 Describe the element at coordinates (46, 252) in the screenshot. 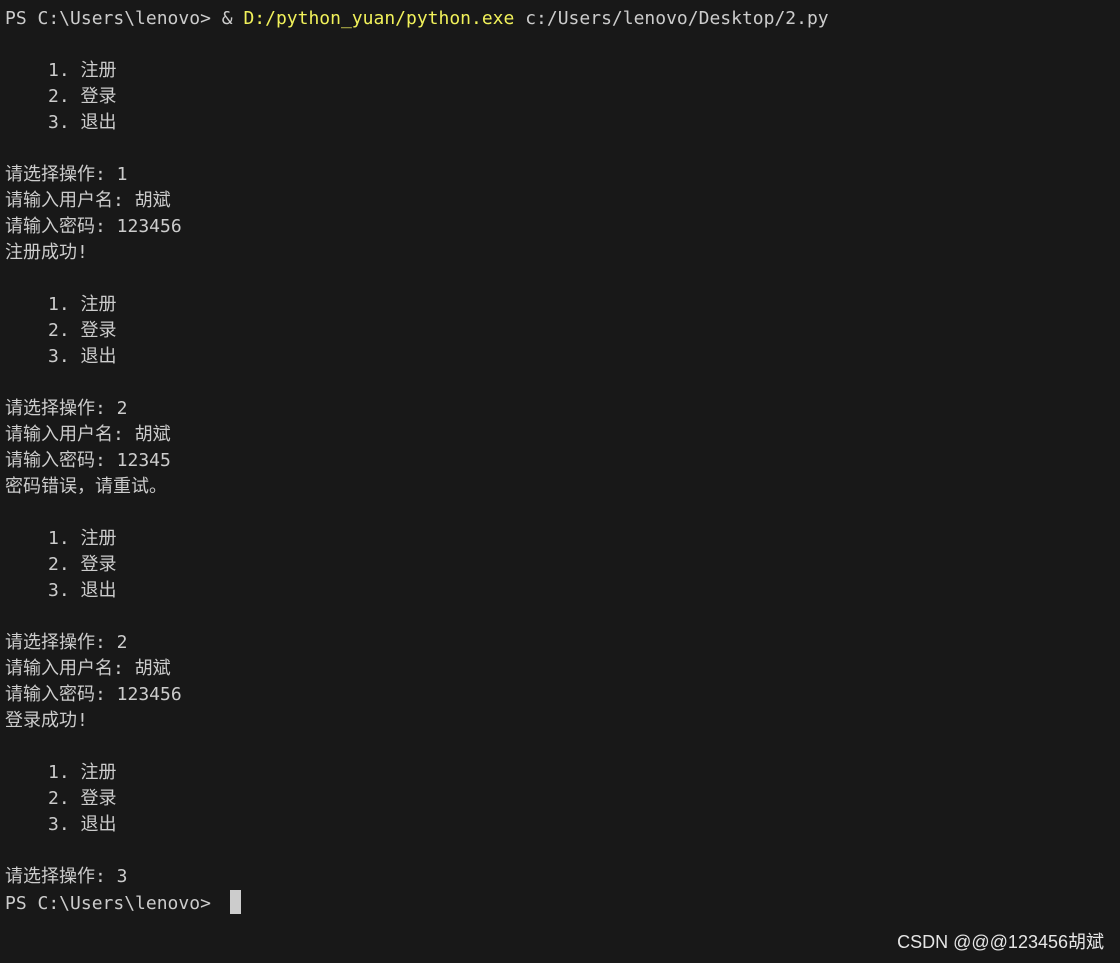

I see `result-line: 注册成功!` at that location.